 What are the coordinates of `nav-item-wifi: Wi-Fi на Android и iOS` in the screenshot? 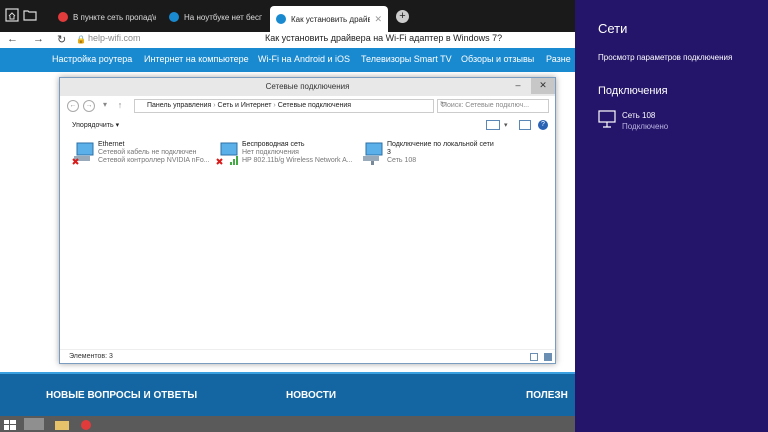 It's located at (304, 59).